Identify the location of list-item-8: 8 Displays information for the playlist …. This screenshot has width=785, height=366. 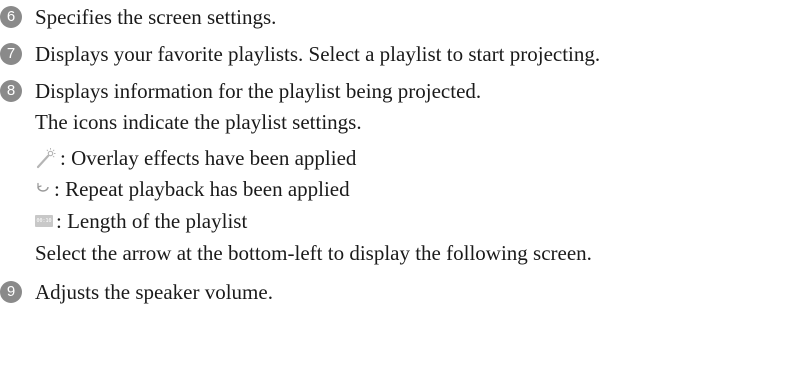
(392, 92).